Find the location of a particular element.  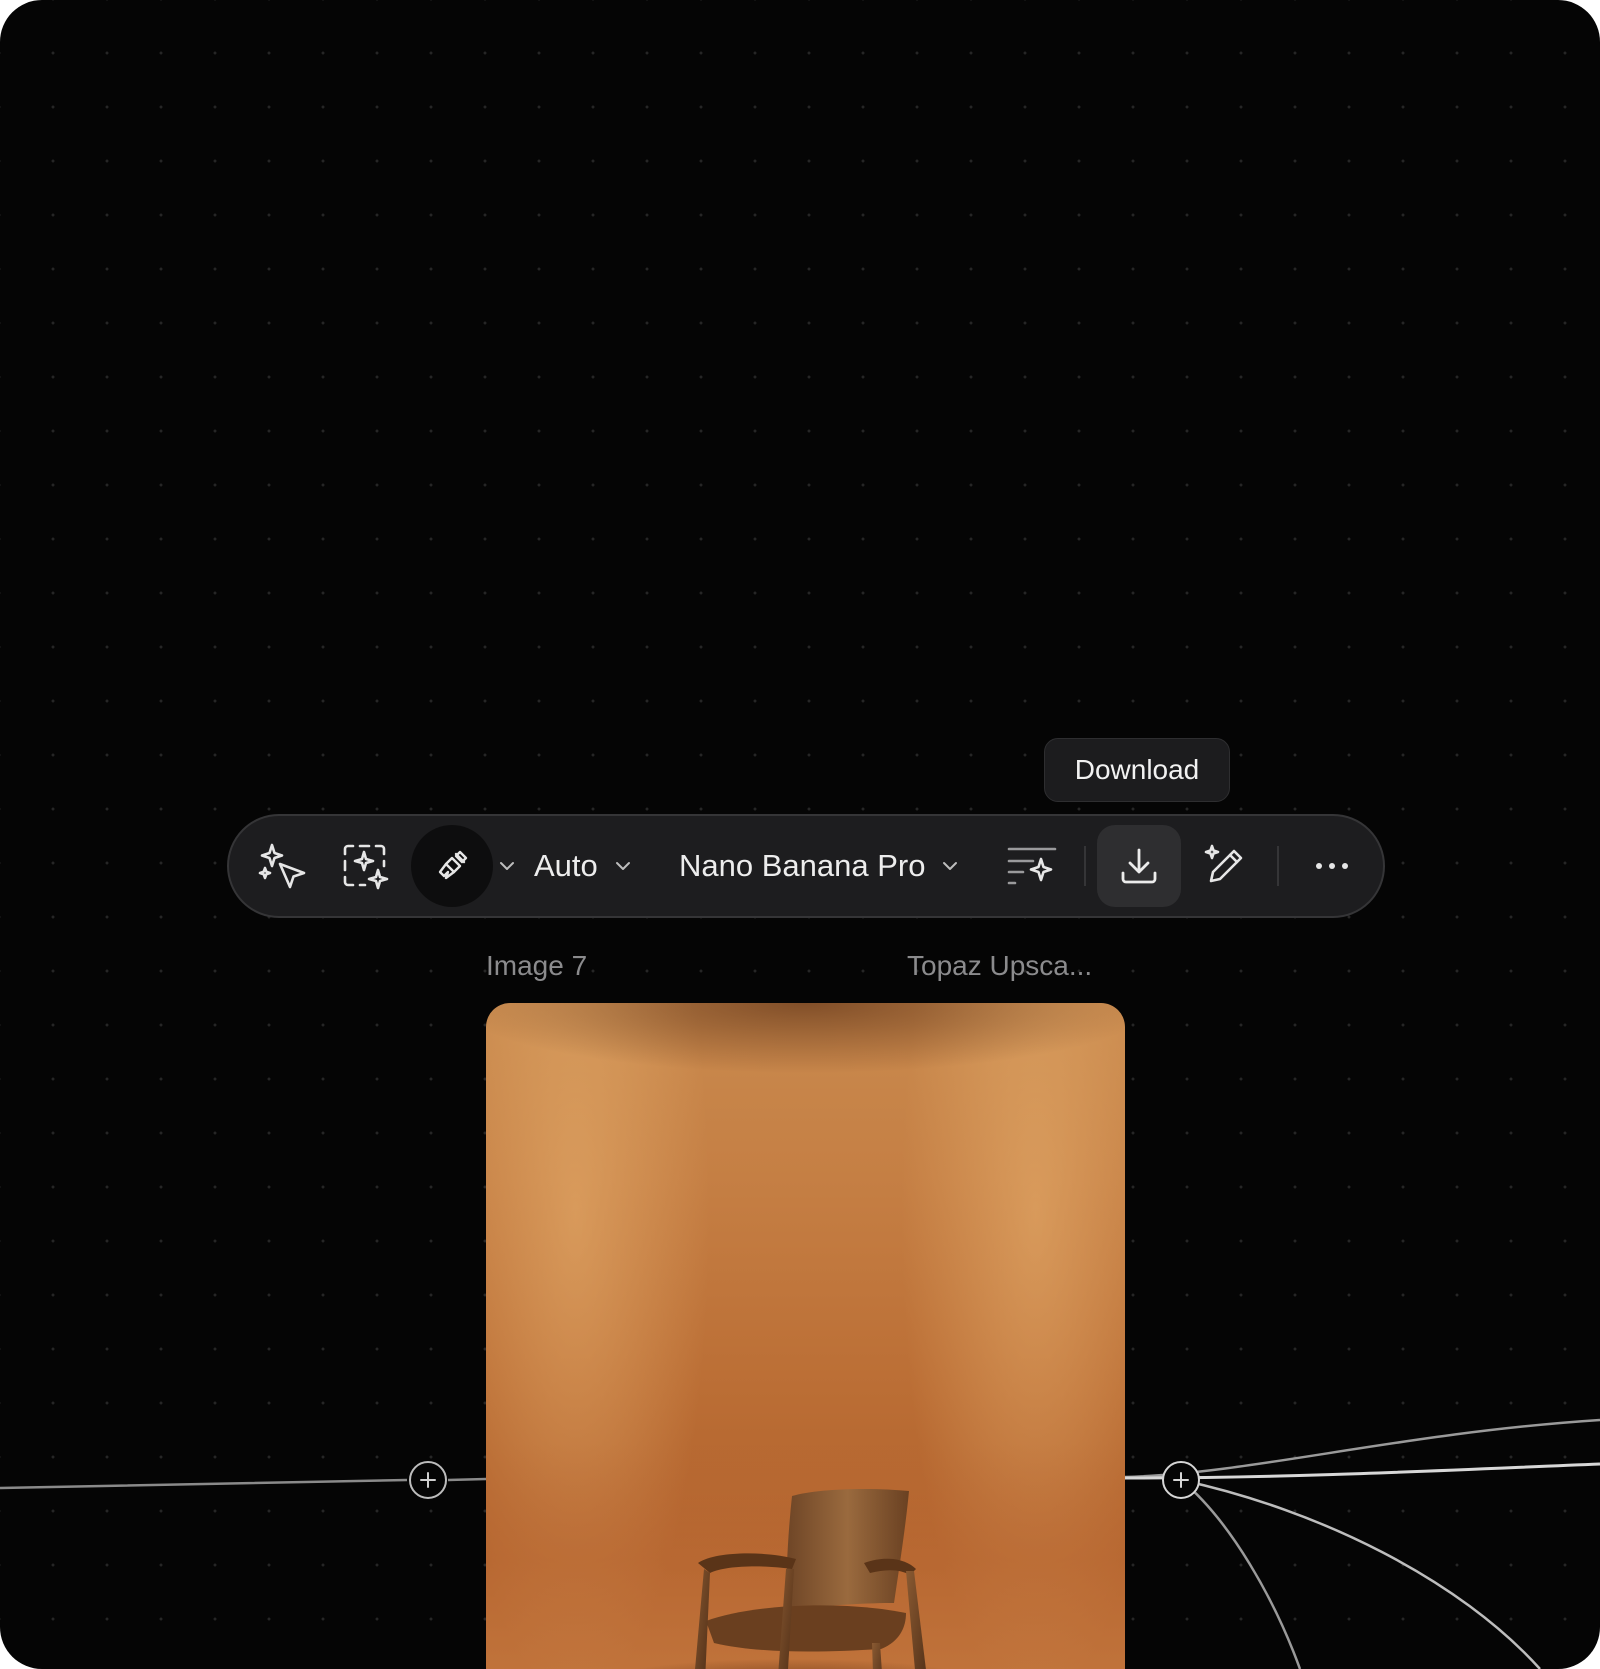

download-tooltip: Download is located at coordinates (1137, 770).